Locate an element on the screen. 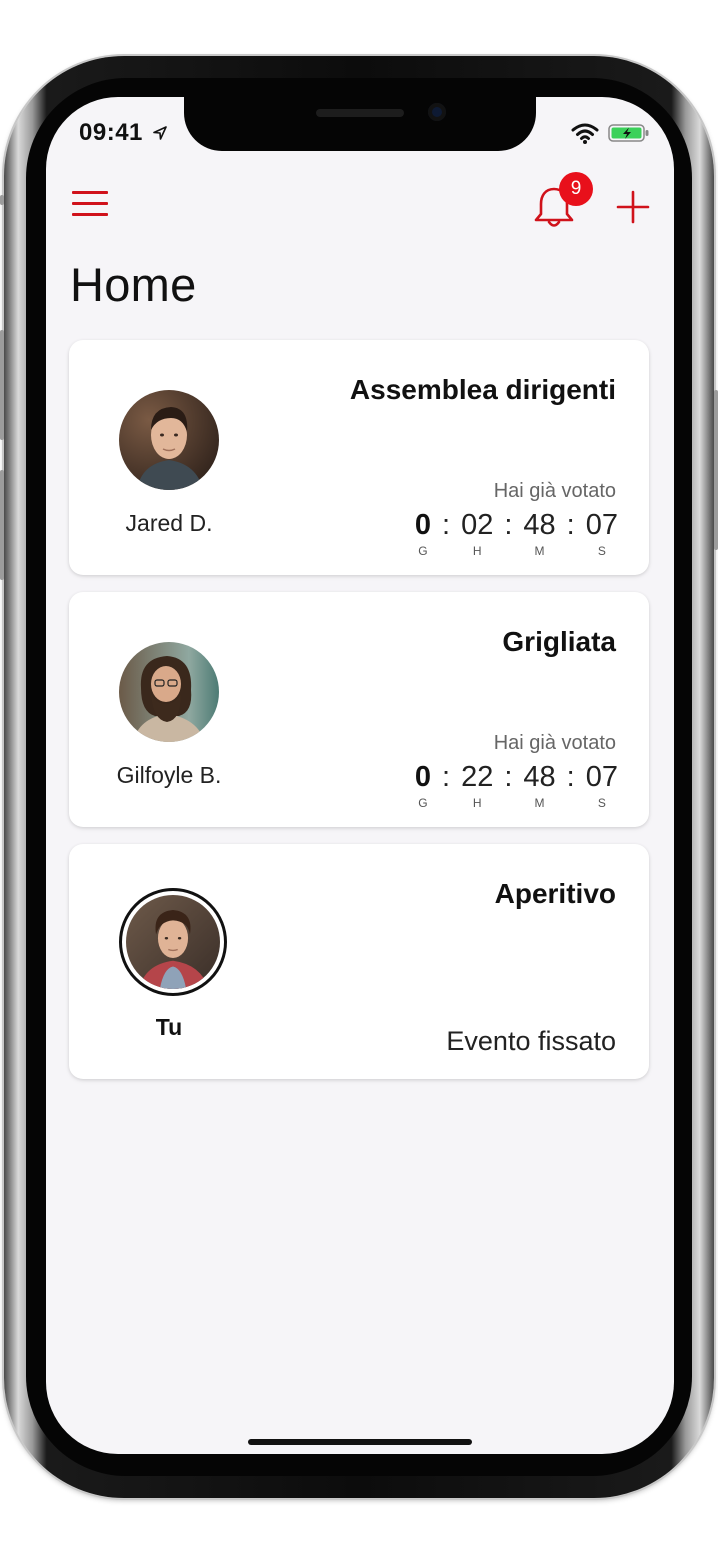 The height and width of the screenshot is (1554, 718). notification-badge: 9 is located at coordinates (576, 189).